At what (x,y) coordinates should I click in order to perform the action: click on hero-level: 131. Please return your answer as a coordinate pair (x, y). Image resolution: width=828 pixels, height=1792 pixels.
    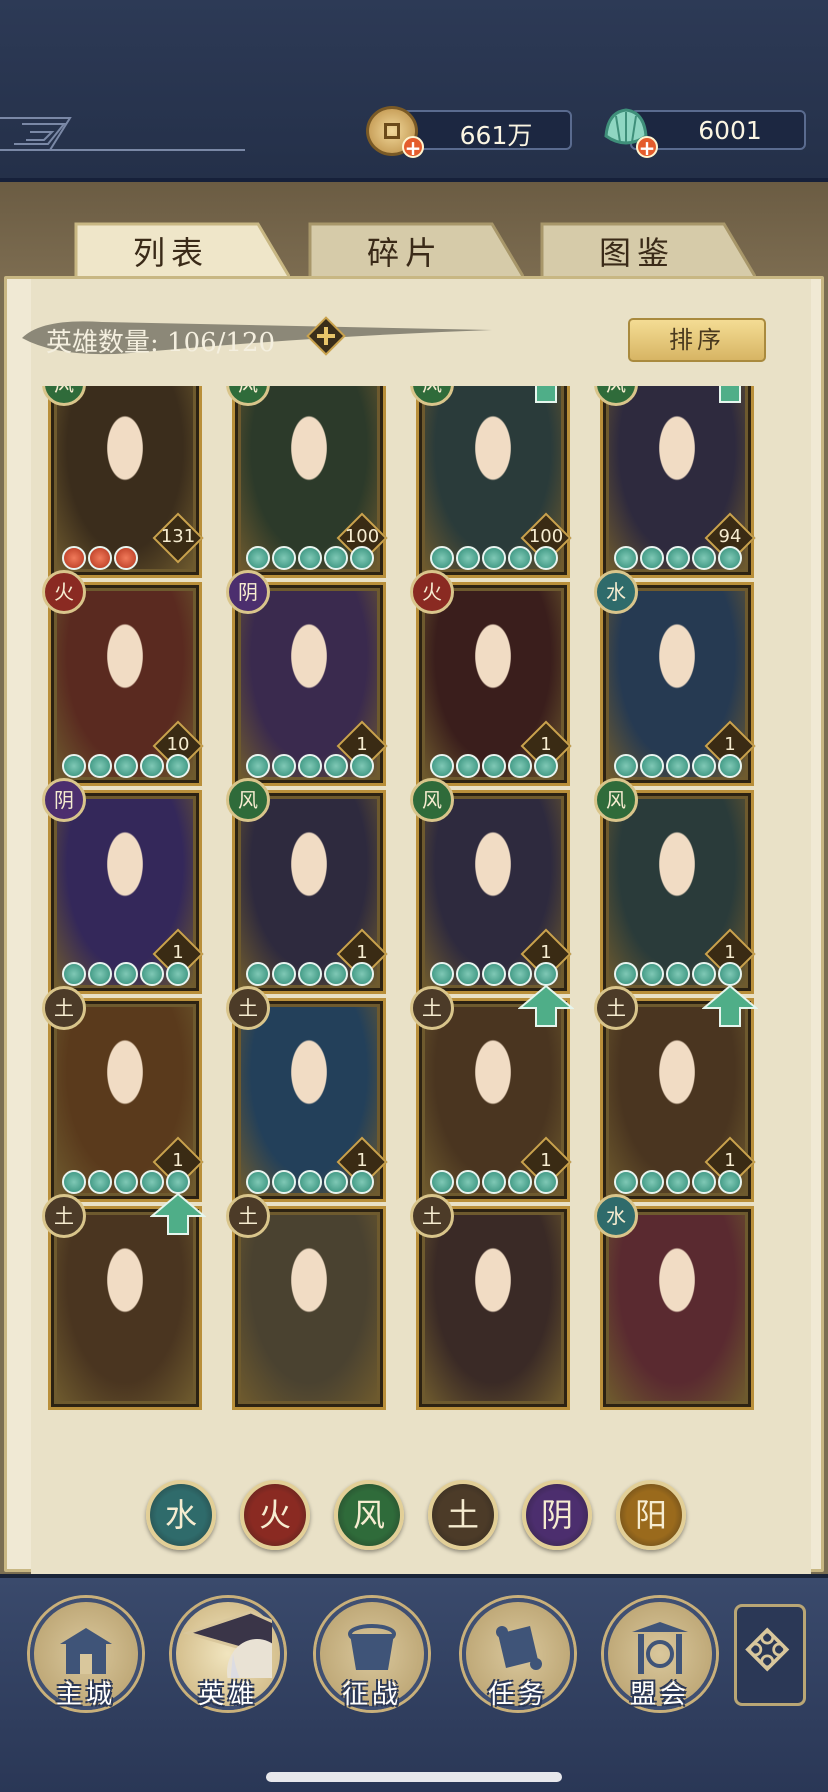
    Looking at the image, I should click on (178, 536).